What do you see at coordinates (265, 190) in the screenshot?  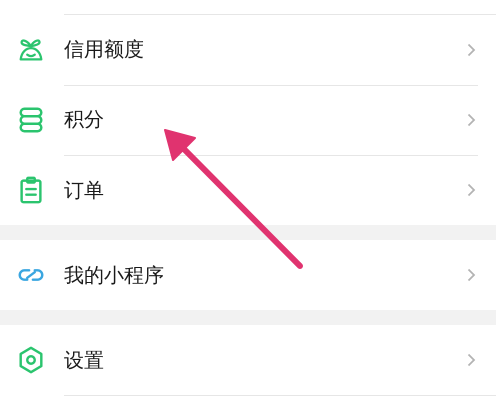 I see `menu-item-label: 订单` at bounding box center [265, 190].